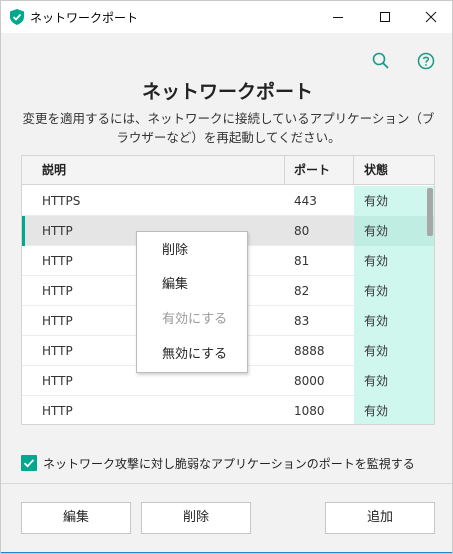 This screenshot has width=453, height=554. Describe the element at coordinates (195, 319) in the screenshot. I see `menu-item-enable: 有効にする` at that location.